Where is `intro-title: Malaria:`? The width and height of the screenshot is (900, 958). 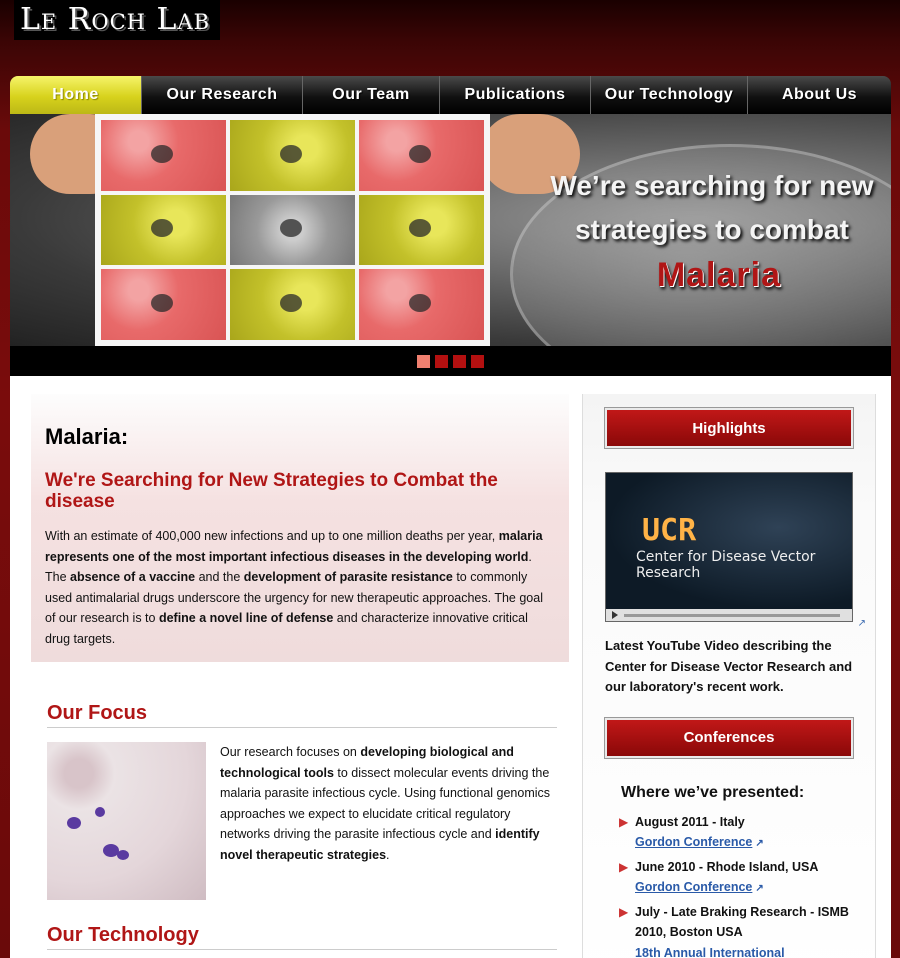 intro-title: Malaria: is located at coordinates (87, 436).